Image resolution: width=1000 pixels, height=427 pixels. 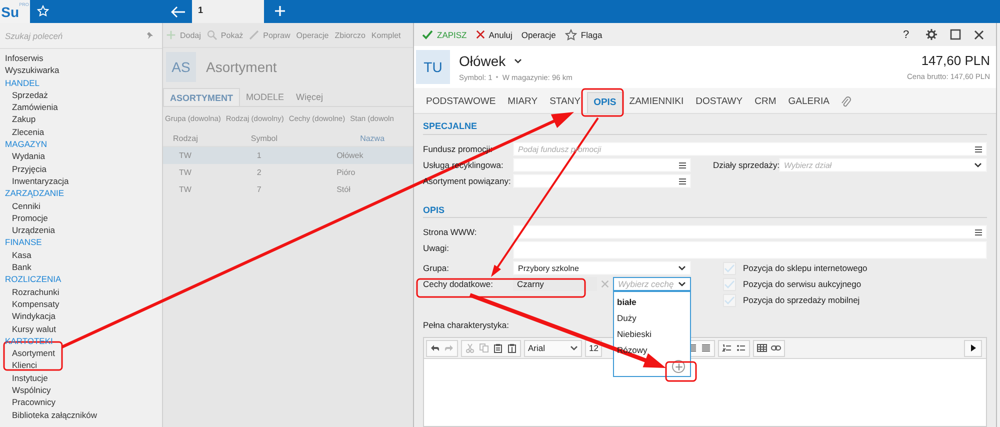 What do you see at coordinates (801, 300) in the screenshot?
I see `checkbox-label: Pozycja do sprzedaży mobilnej` at bounding box center [801, 300].